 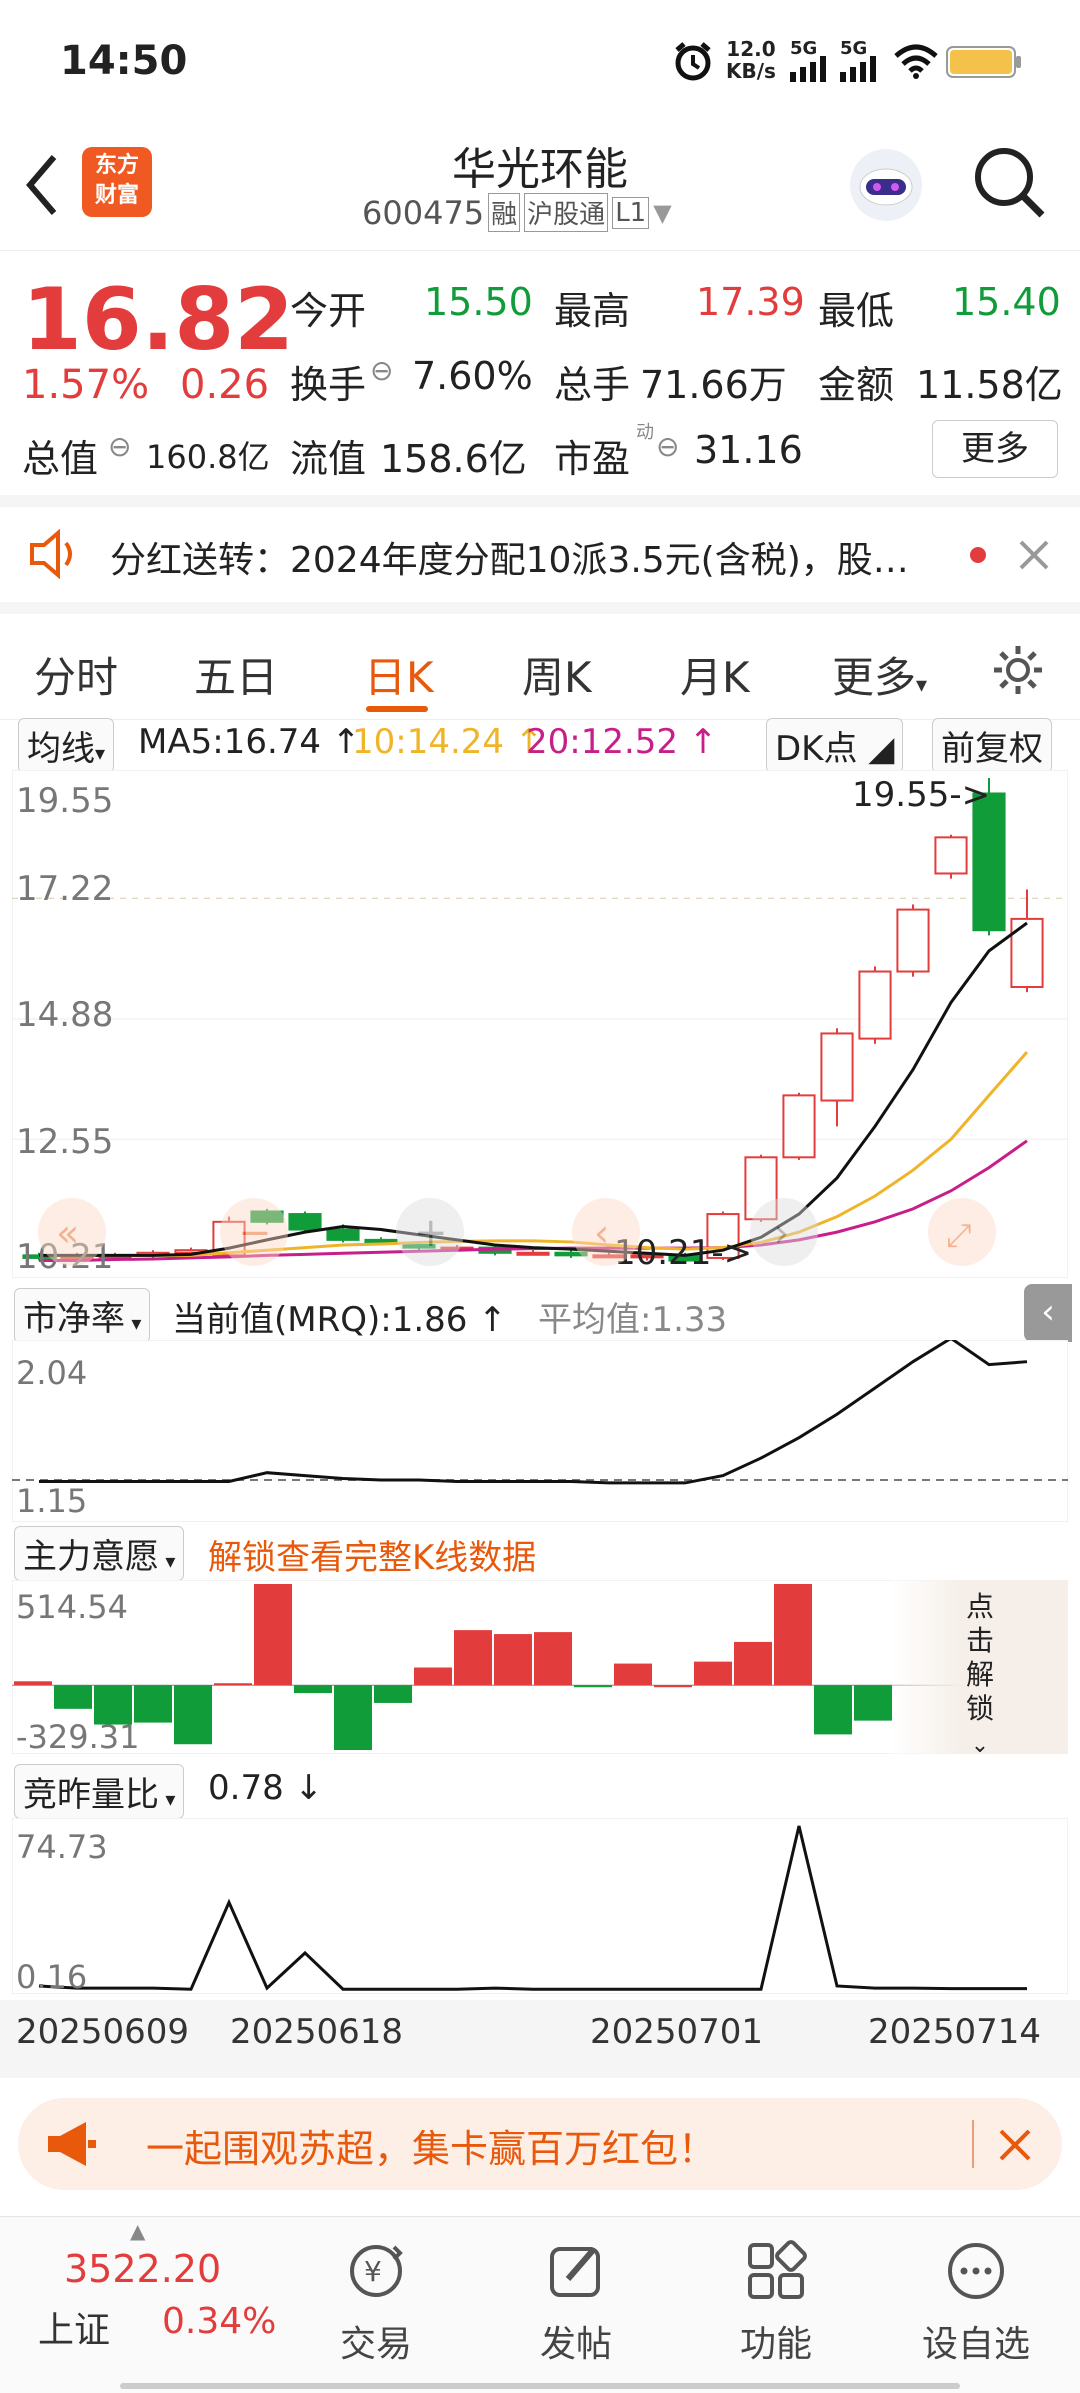 What do you see at coordinates (879, 674) in the screenshot?
I see `tab-more: 更多▾` at bounding box center [879, 674].